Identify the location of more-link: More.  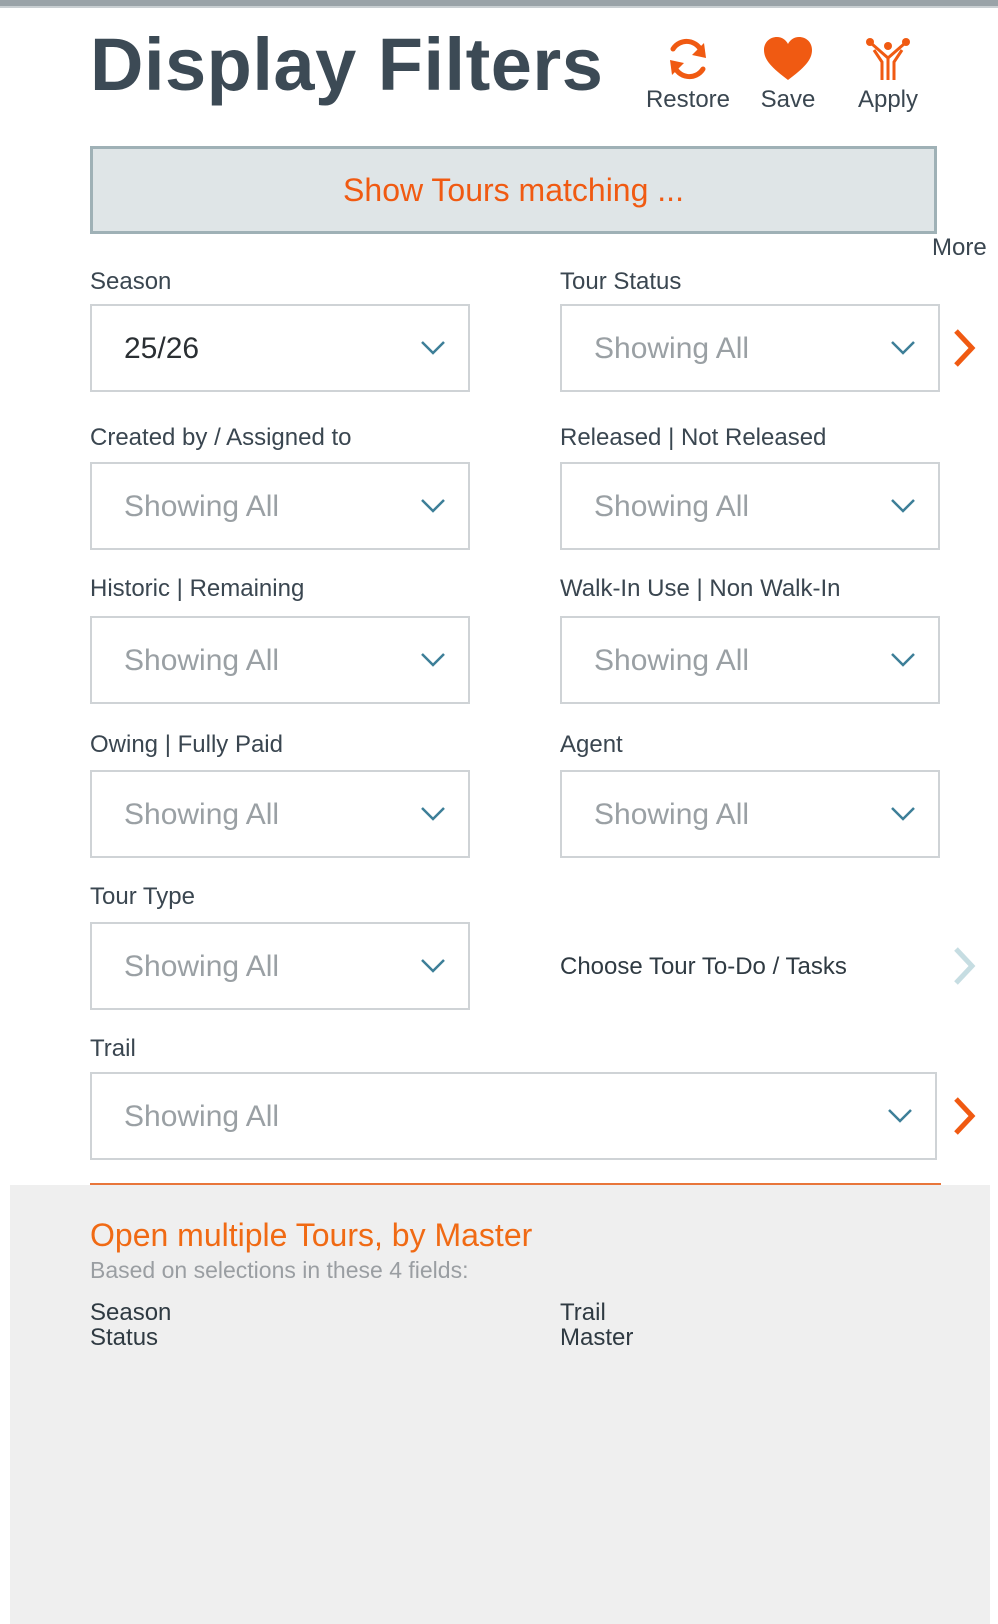
(959, 248).